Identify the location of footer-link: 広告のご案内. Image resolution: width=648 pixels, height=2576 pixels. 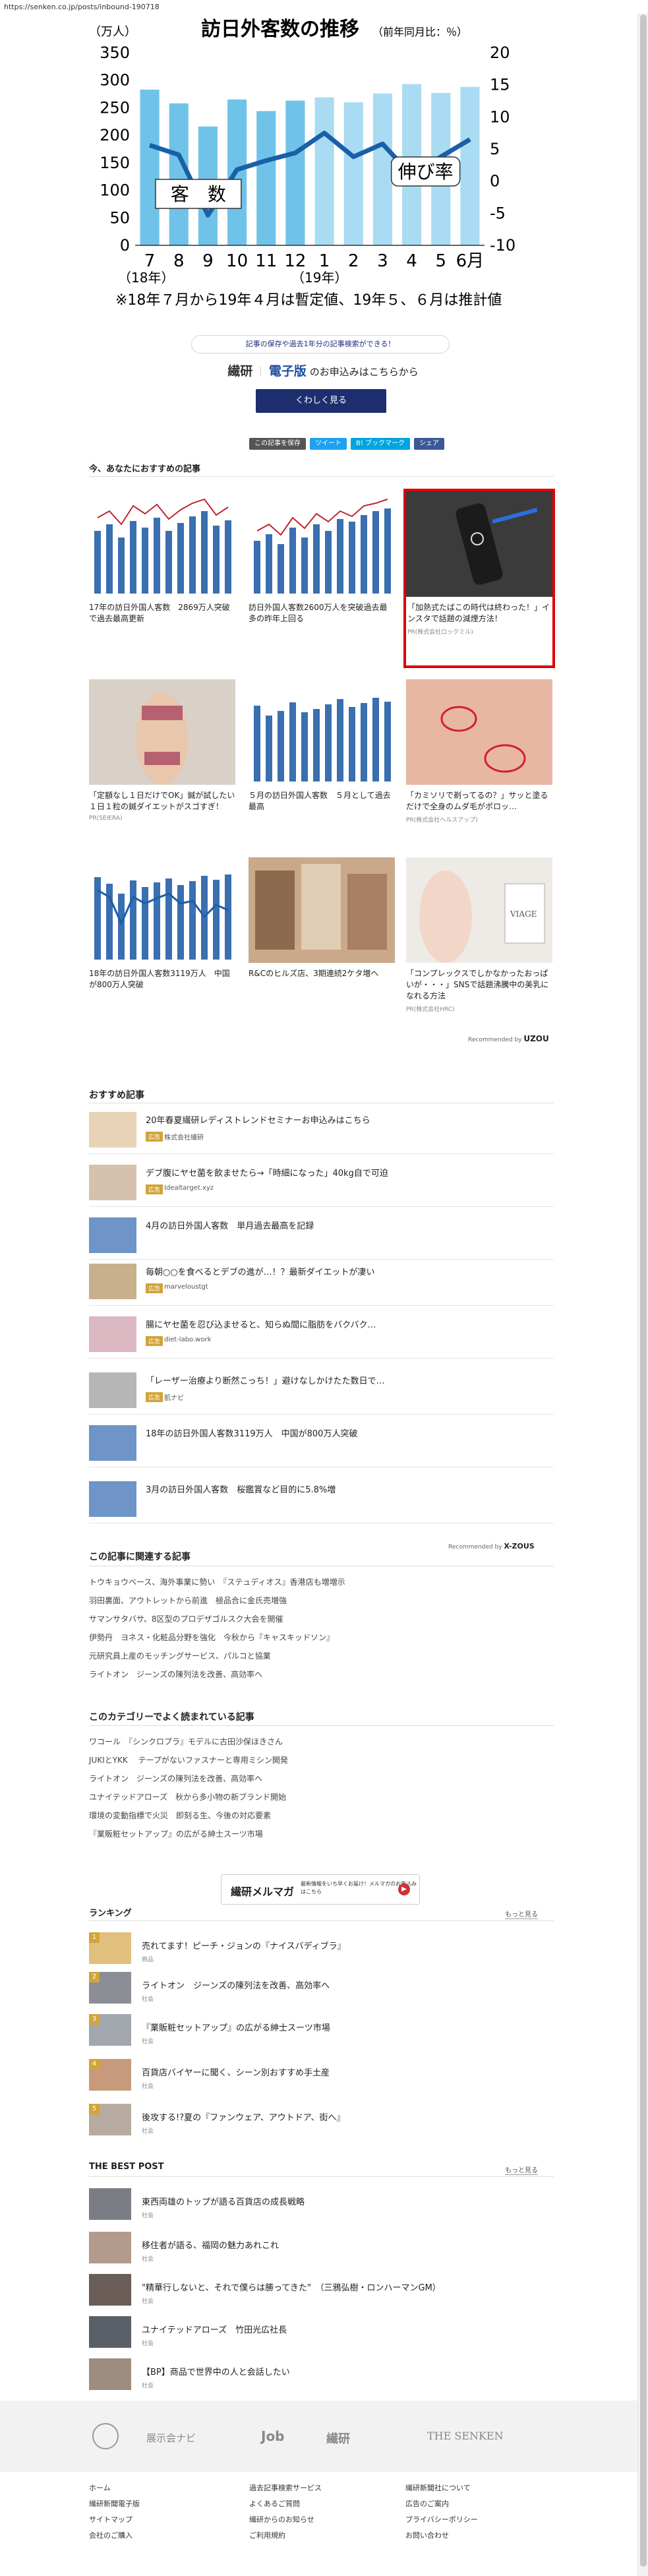
(427, 2503).